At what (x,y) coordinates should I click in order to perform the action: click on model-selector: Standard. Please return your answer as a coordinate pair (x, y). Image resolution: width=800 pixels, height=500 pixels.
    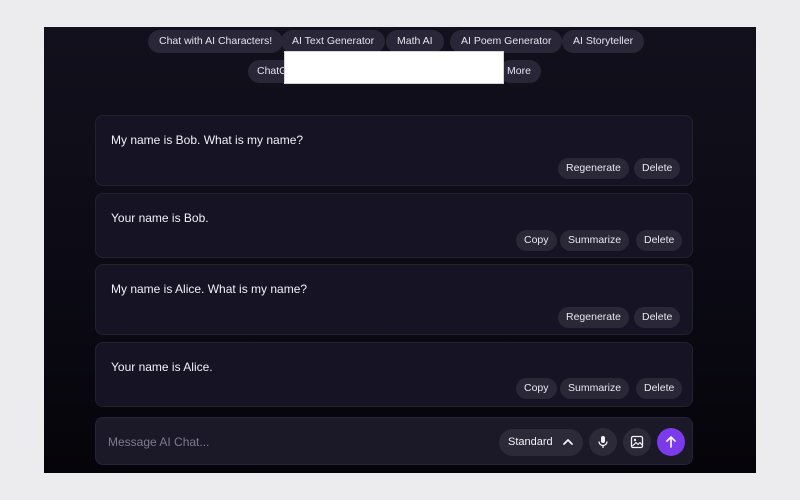
    Looking at the image, I should click on (541, 442).